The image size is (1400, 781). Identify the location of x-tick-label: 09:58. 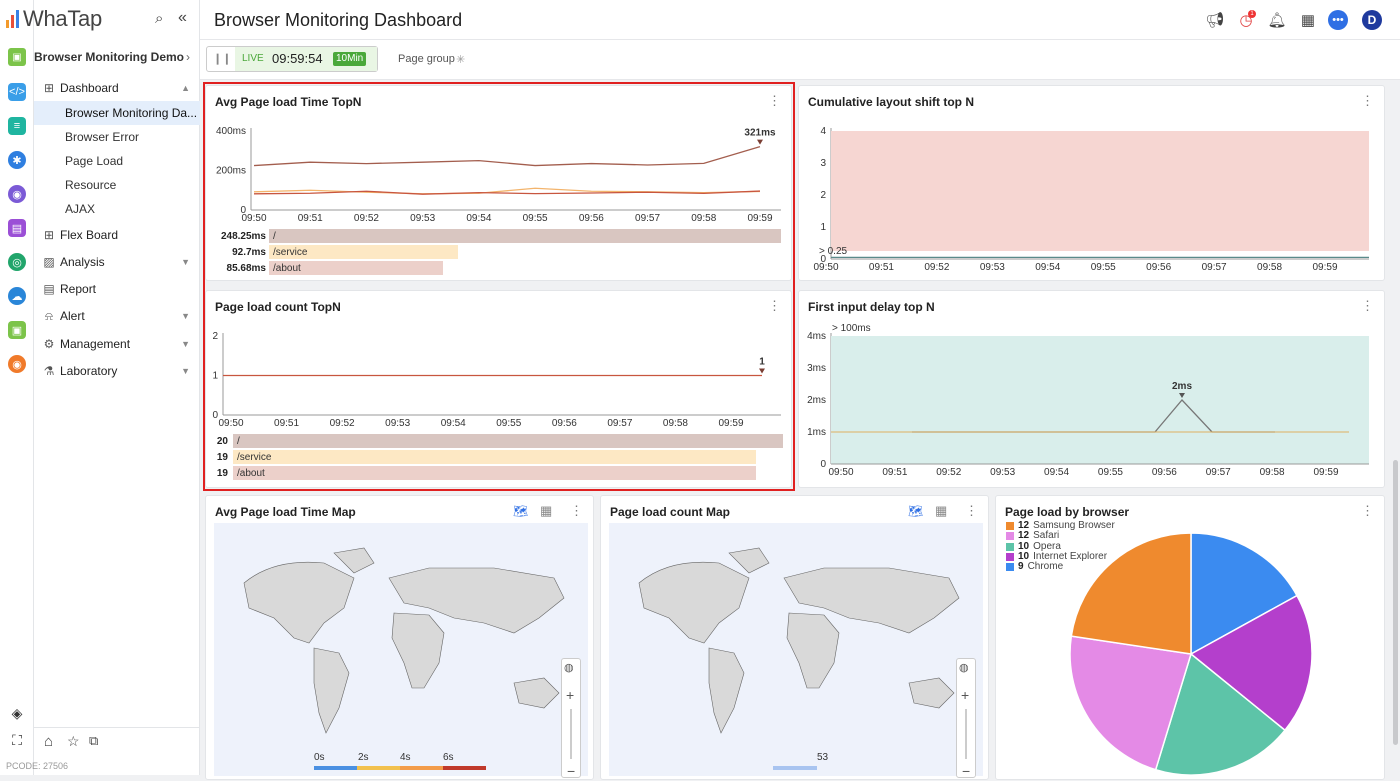
(703, 218).